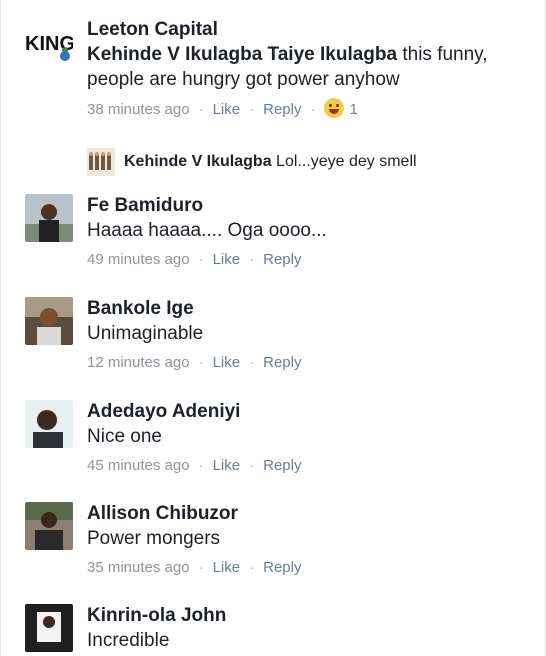  I want to click on reply-preview: Kehinde V Ikulagba Lol...yeye dey smell, so click(307, 162).